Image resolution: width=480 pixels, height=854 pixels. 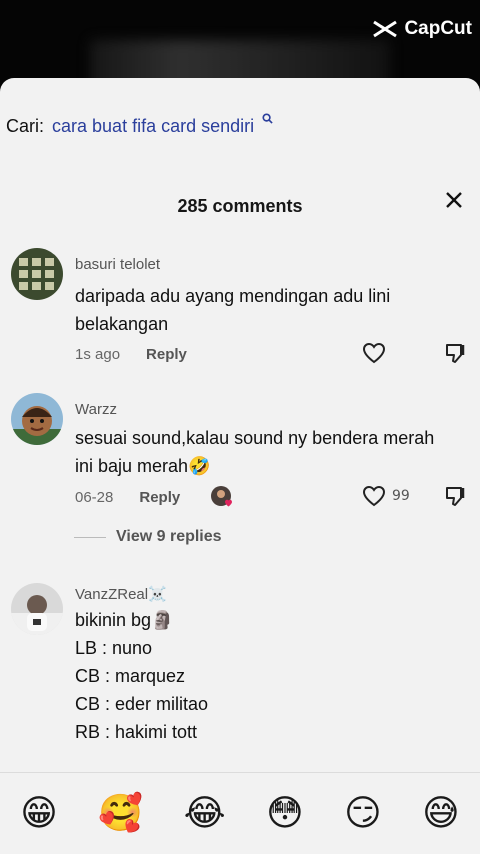 What do you see at coordinates (385, 29) in the screenshot?
I see `capcut-logo-icon` at bounding box center [385, 29].